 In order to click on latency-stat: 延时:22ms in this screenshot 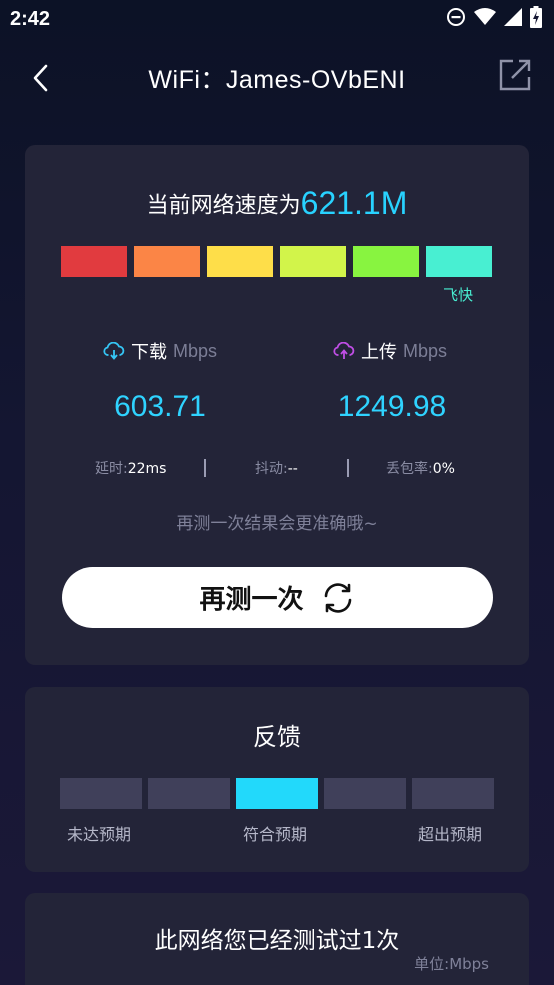, I will do `click(130, 468)`.